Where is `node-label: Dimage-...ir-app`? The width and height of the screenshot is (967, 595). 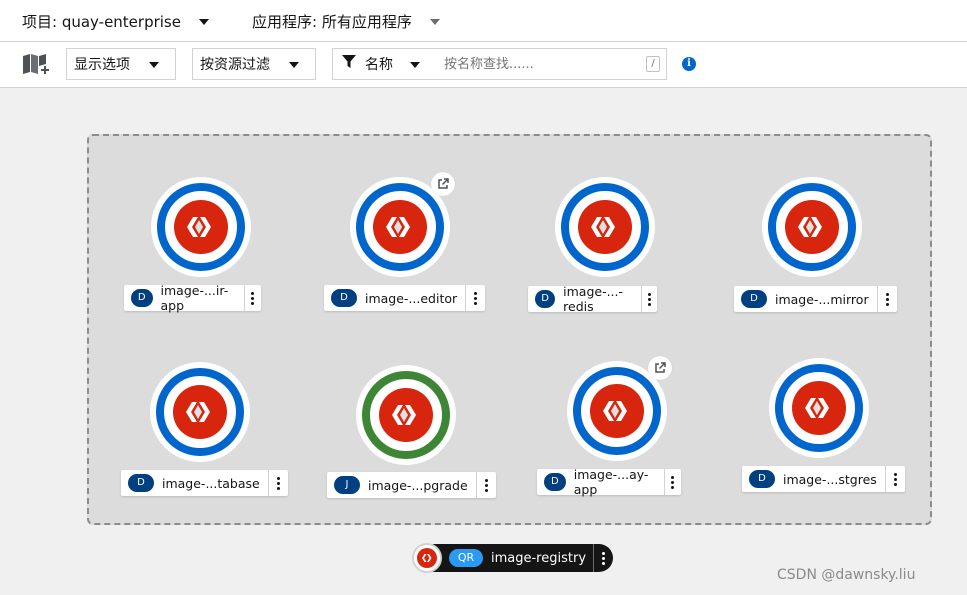
node-label: Dimage-...ir-app is located at coordinates (192, 298).